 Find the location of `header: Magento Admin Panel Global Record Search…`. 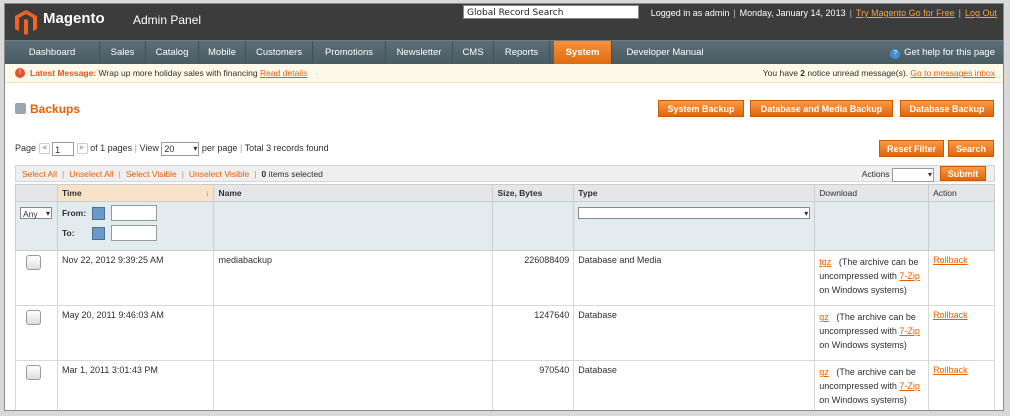

header: Magento Admin Panel Global Record Search… is located at coordinates (504, 22).